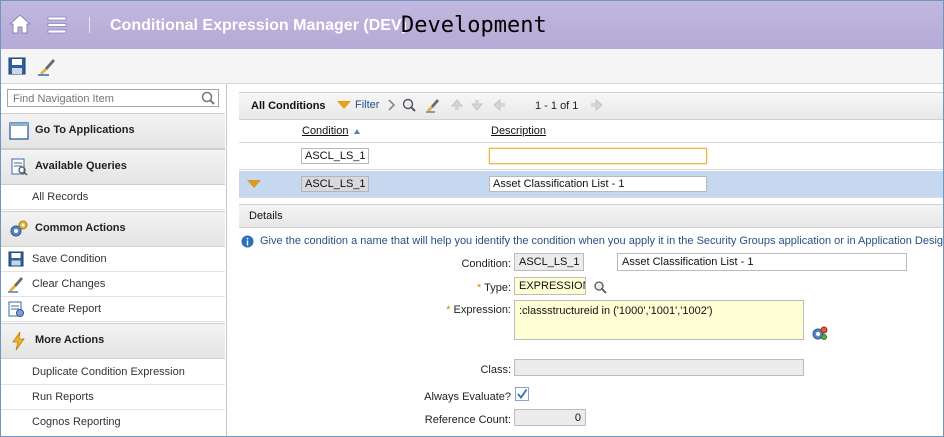  I want to click on type-field: EXPRESSION, so click(550, 286).